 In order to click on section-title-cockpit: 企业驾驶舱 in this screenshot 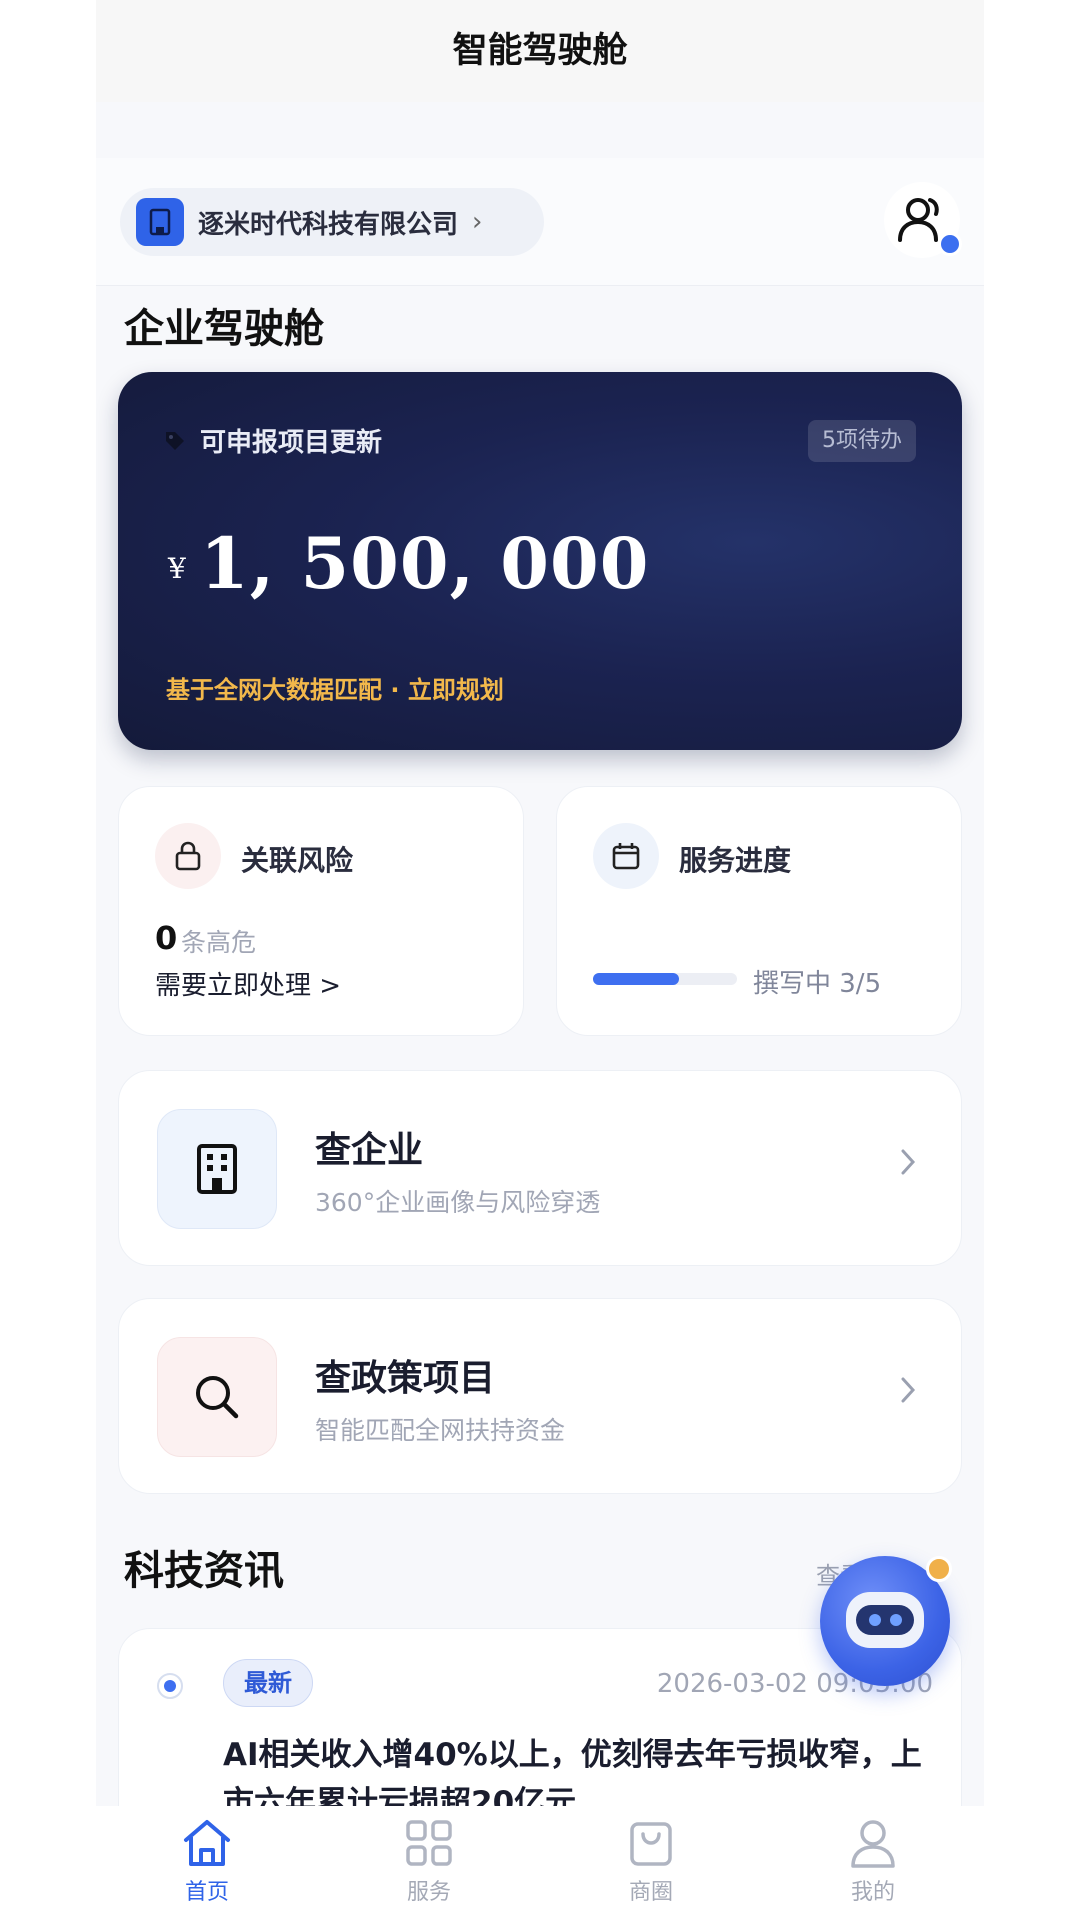, I will do `click(224, 329)`.